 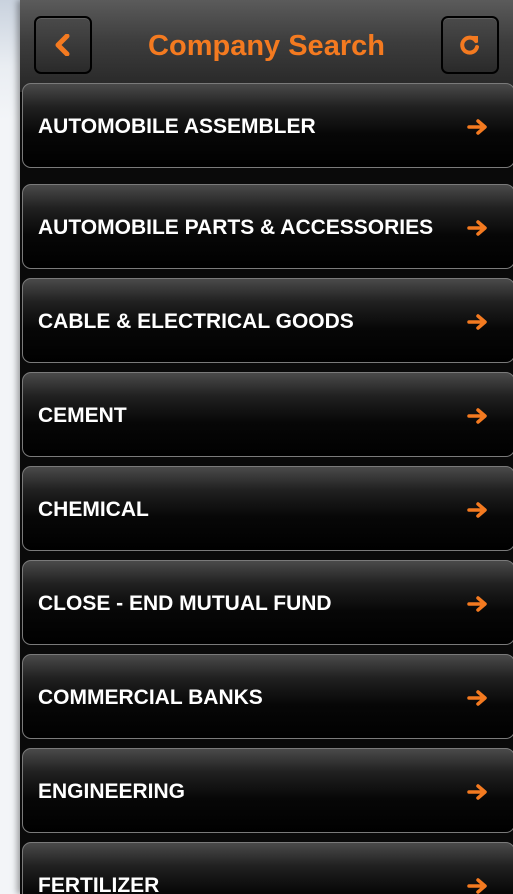 I want to click on refresh-button, so click(x=470, y=45).